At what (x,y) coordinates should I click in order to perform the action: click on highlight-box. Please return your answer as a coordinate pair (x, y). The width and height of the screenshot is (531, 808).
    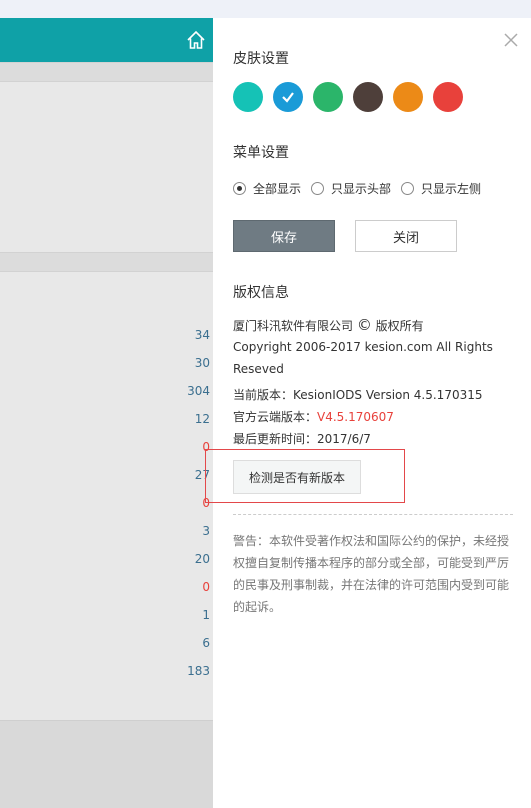
    Looking at the image, I should click on (305, 476).